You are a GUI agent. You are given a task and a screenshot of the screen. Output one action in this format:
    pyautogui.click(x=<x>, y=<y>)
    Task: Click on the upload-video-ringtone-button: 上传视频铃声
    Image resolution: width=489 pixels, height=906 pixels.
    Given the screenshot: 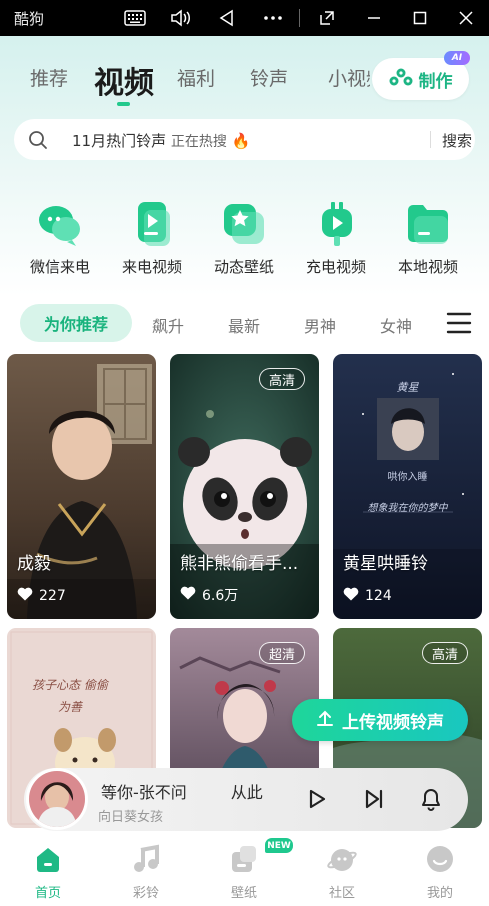 What is the action you would take?
    pyautogui.click(x=380, y=720)
    